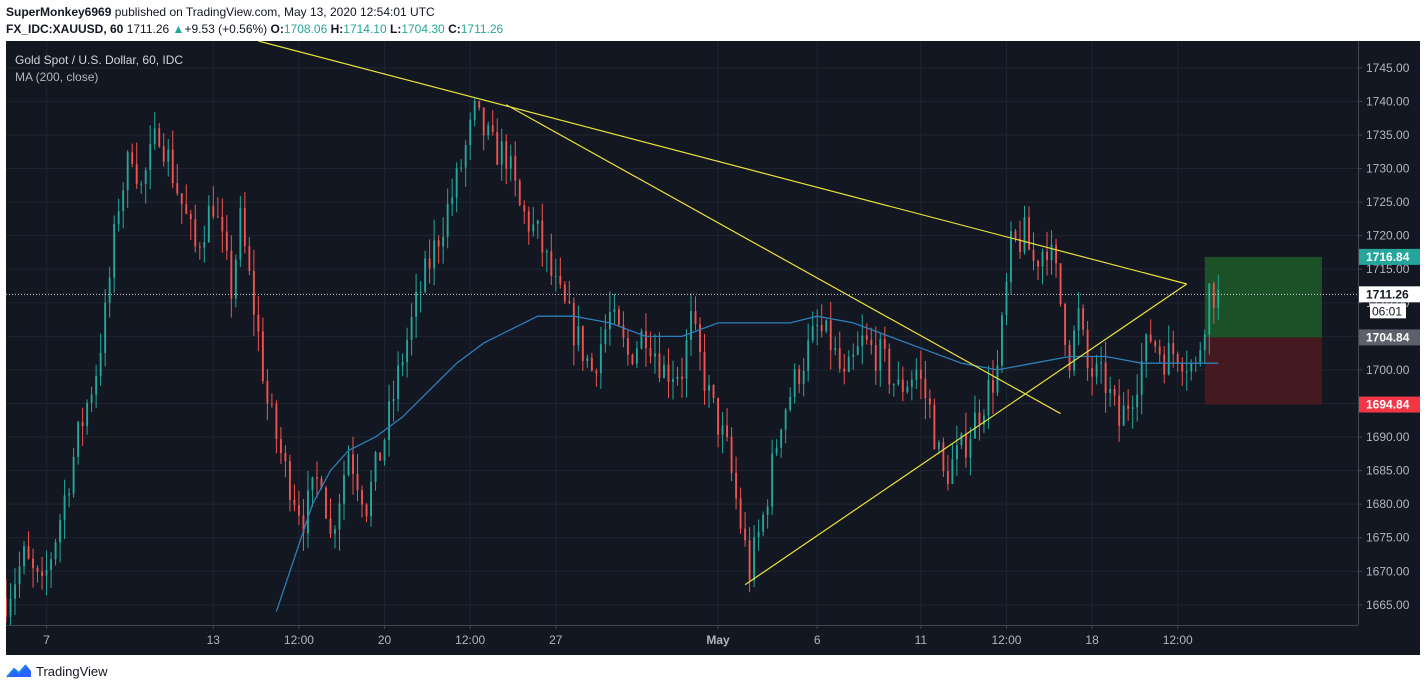 This screenshot has height=691, width=1426. What do you see at coordinates (1388, 236) in the screenshot?
I see `y-tick-label: 1720.00` at bounding box center [1388, 236].